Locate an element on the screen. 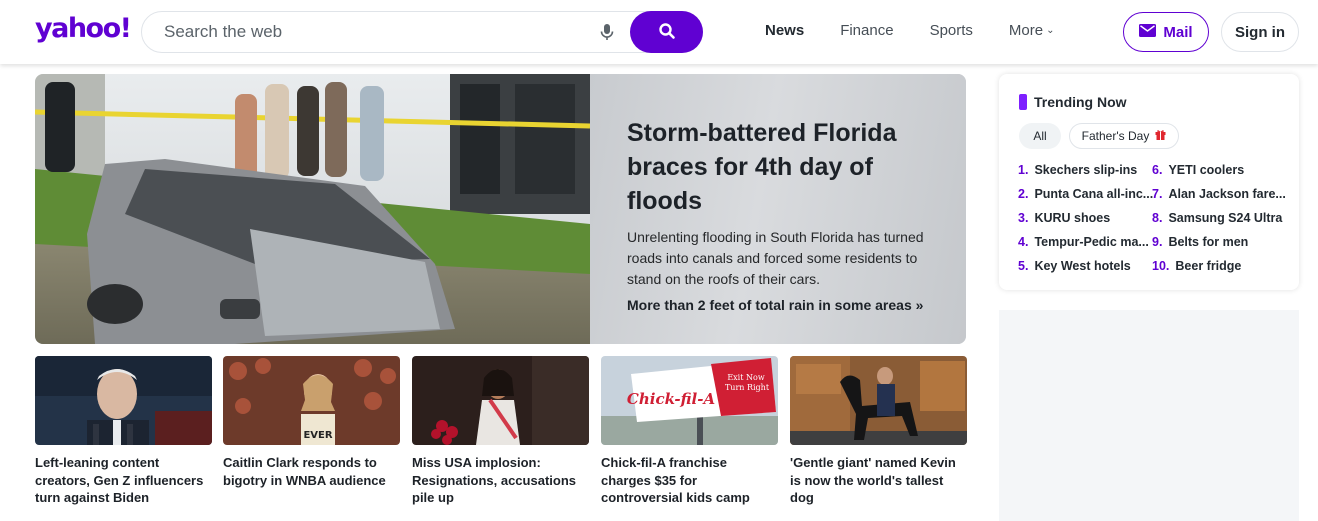  story-image: Chick-fil-A Exit Now Turn Right is located at coordinates (689, 400).